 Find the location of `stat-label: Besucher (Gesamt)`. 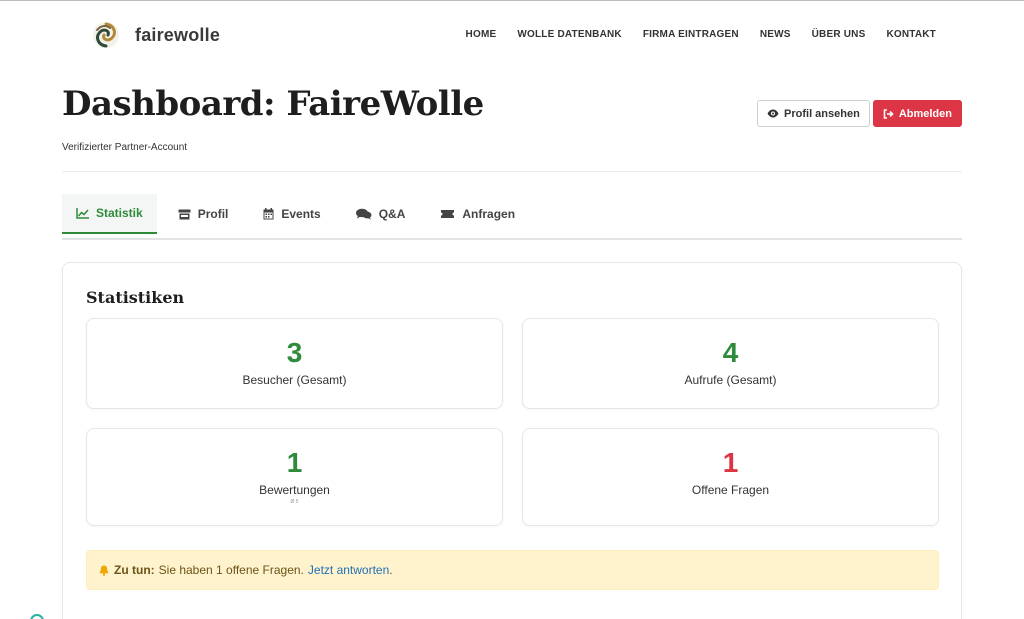

stat-label: Besucher (Gesamt) is located at coordinates (294, 380).